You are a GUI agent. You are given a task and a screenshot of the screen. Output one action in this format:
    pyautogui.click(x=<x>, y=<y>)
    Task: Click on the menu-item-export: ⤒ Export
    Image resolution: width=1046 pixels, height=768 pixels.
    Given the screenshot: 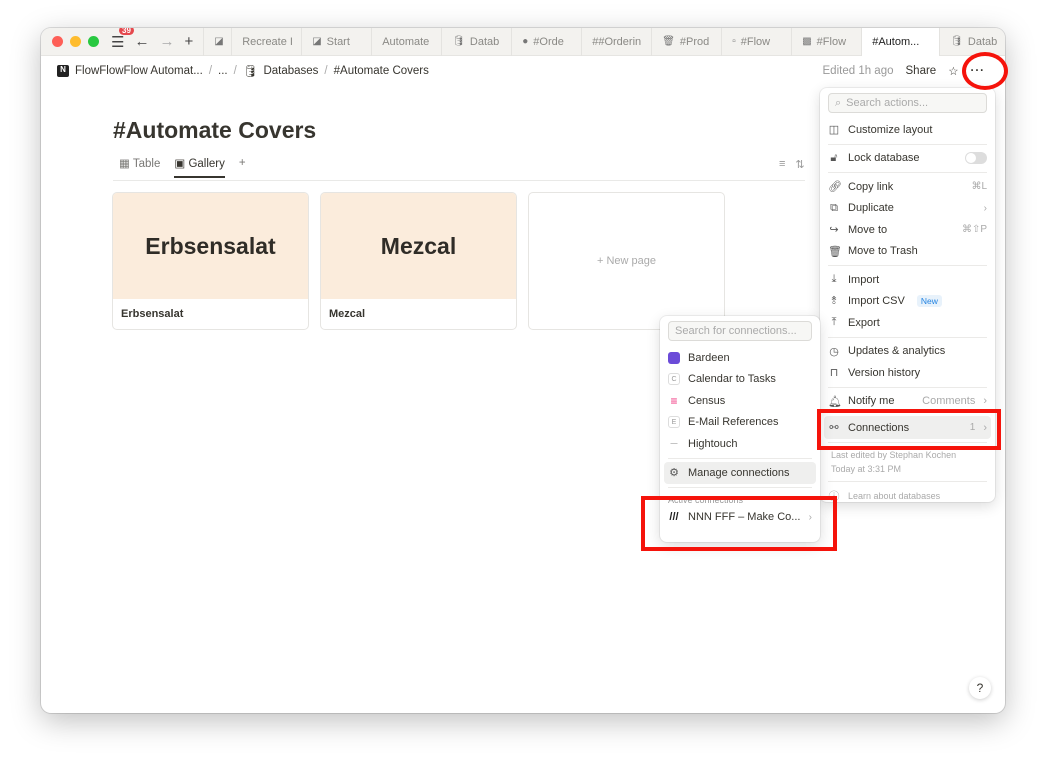 What is the action you would take?
    pyautogui.click(x=907, y=323)
    